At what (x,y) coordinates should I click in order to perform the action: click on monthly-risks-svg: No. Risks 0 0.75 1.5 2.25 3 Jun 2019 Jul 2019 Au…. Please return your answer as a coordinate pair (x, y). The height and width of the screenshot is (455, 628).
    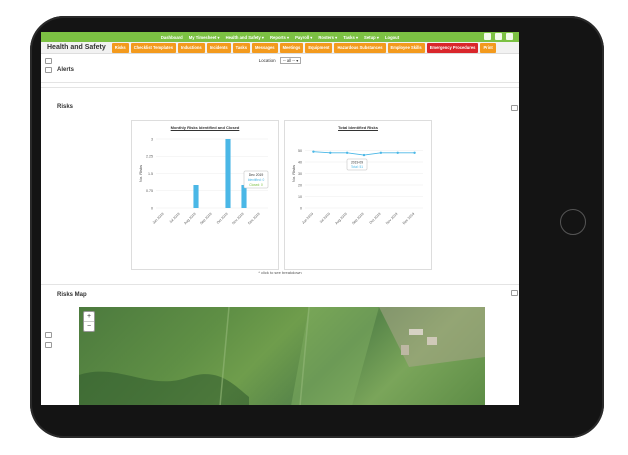
    Looking at the image, I should click on (203, 181).